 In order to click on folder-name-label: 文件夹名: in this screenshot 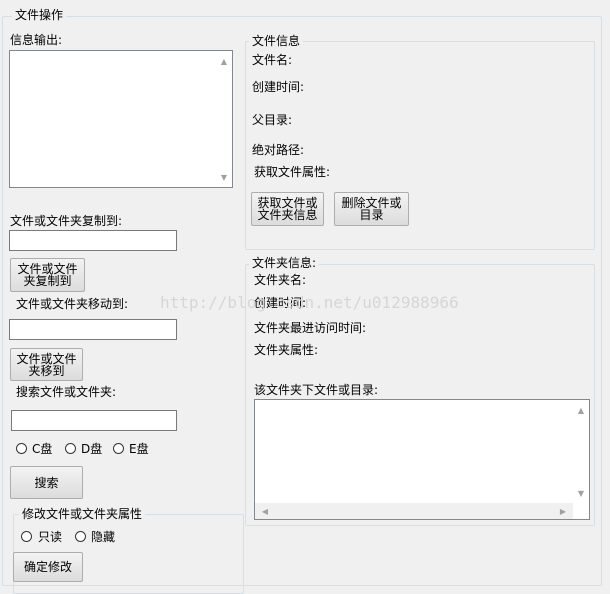, I will do `click(280, 280)`.